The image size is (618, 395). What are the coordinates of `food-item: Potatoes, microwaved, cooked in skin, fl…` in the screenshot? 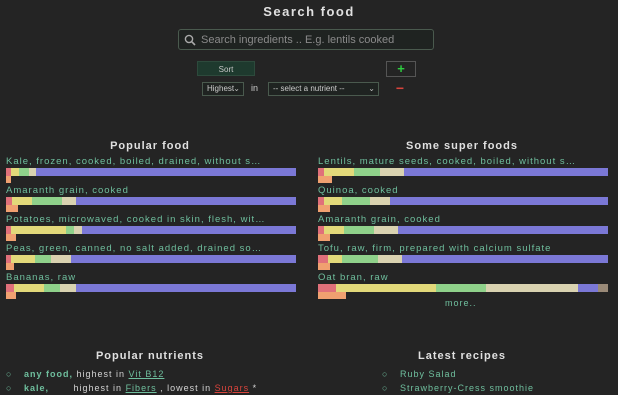 It's located at (152, 228).